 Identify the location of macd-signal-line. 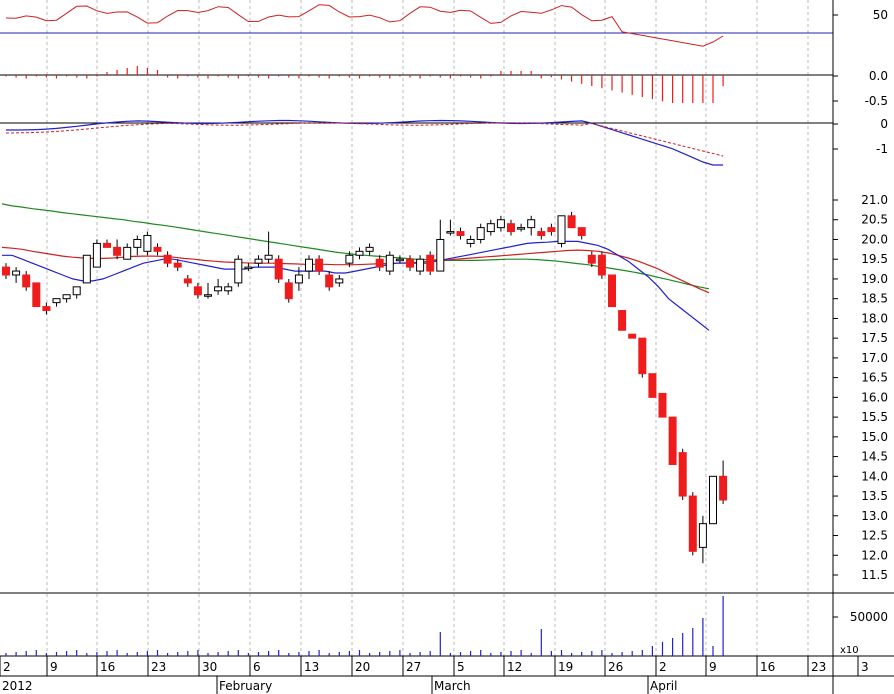
(364, 139).